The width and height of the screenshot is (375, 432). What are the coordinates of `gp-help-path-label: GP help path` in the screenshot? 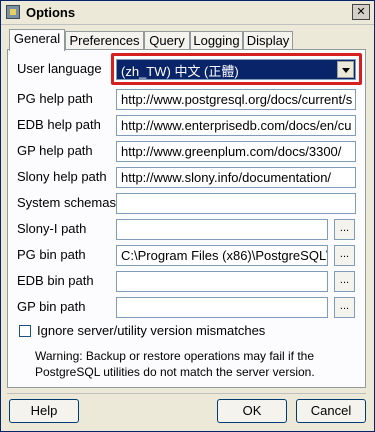 It's located at (55, 150).